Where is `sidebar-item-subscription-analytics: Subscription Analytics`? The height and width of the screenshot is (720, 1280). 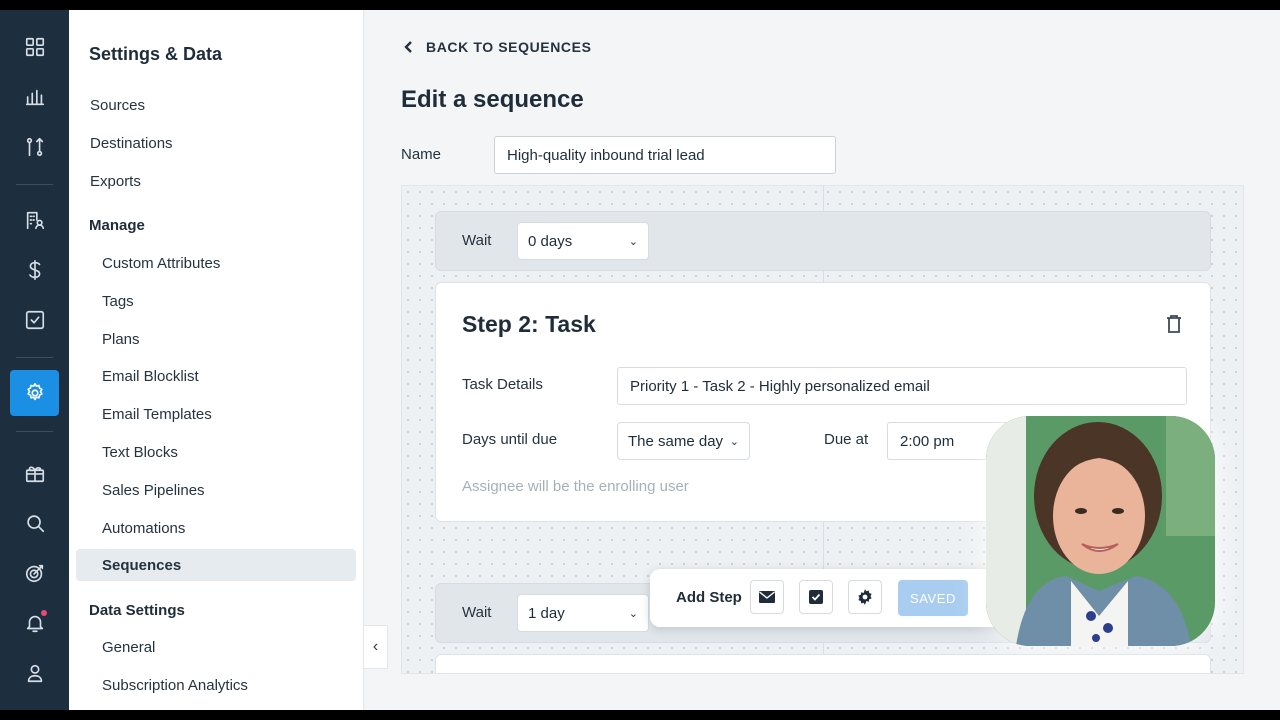 sidebar-item-subscription-analytics: Subscription Analytics is located at coordinates (175, 685).